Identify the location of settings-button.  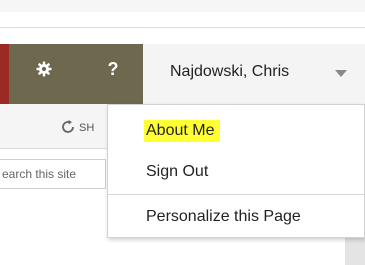
(44, 69).